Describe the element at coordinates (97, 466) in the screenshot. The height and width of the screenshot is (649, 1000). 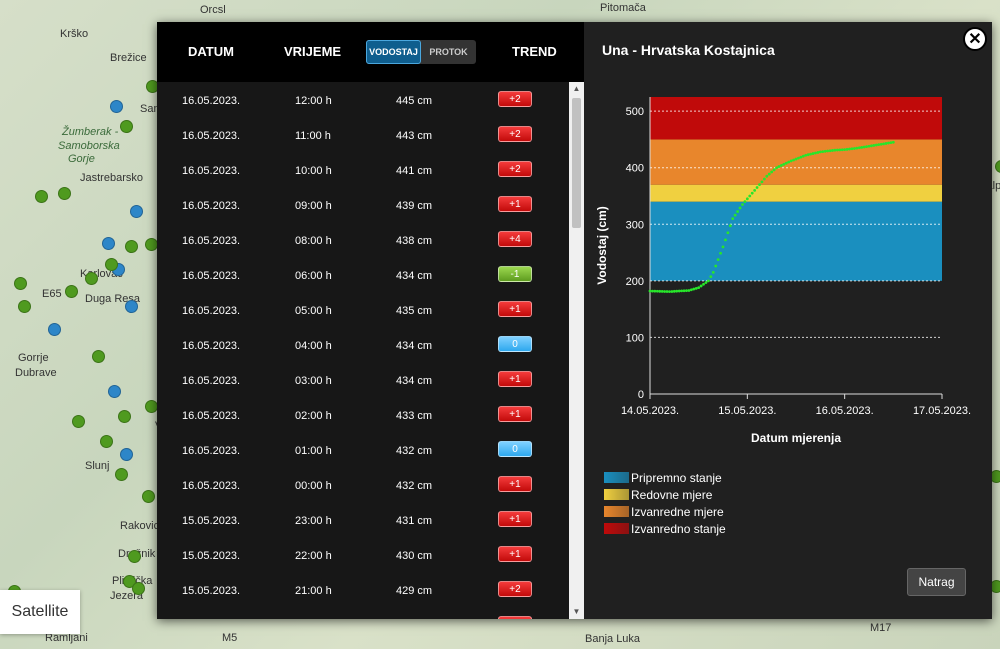
I see `map-place-label: Slunj` at that location.